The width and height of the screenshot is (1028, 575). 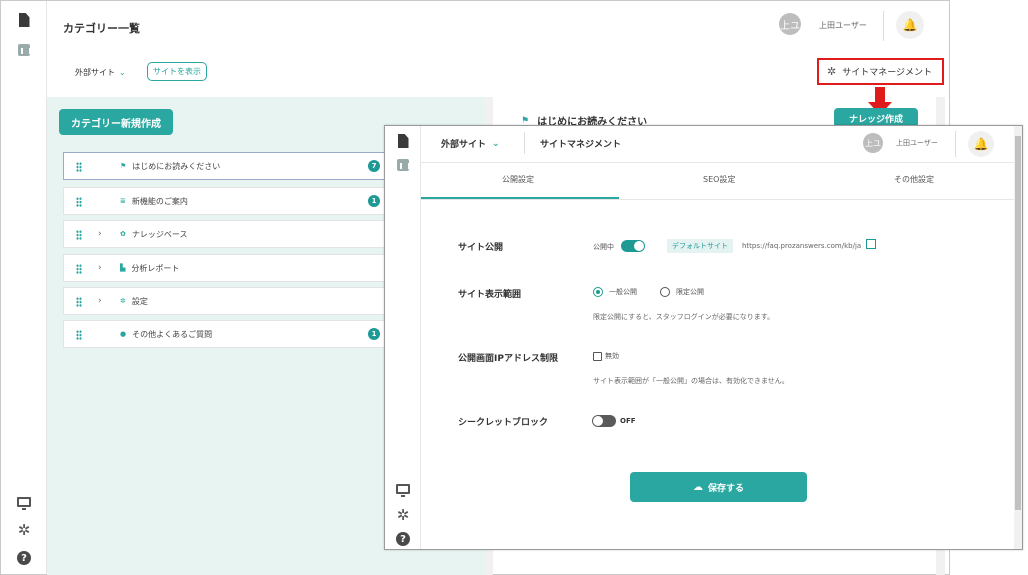 I want to click on scope-option-limited: 限定公開, so click(x=682, y=292).